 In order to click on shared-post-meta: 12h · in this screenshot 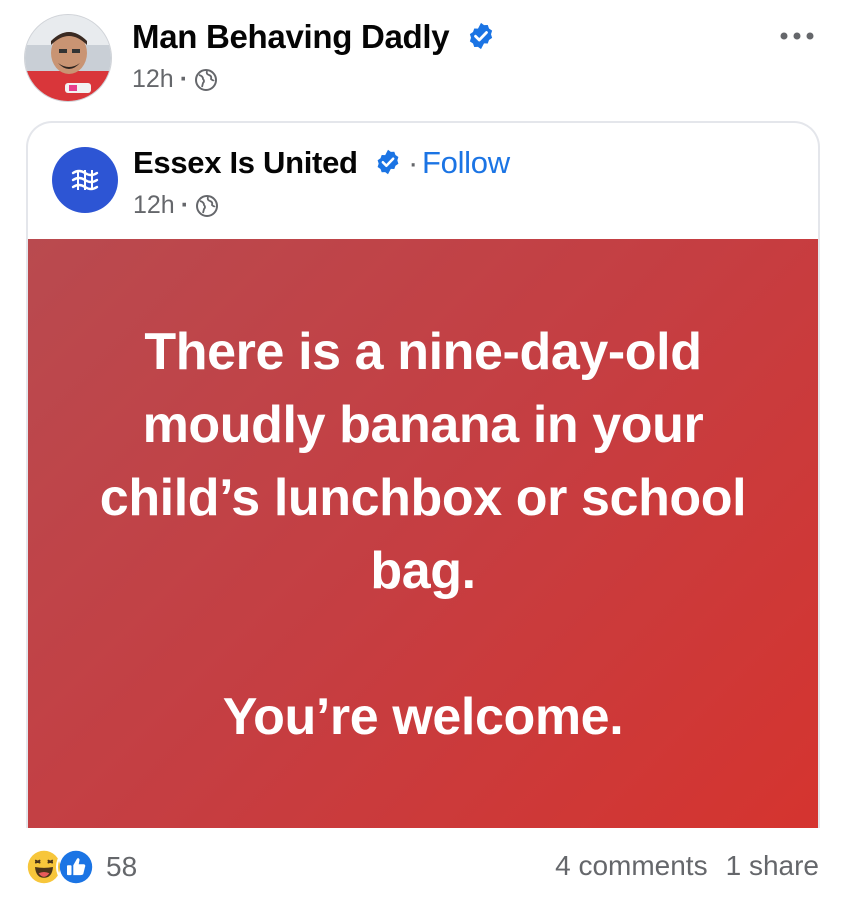, I will do `click(176, 208)`.